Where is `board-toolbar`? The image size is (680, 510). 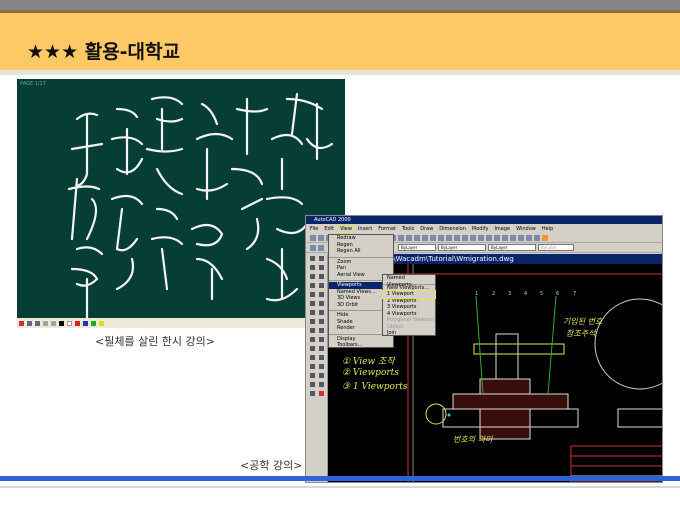 board-toolbar is located at coordinates (181, 323).